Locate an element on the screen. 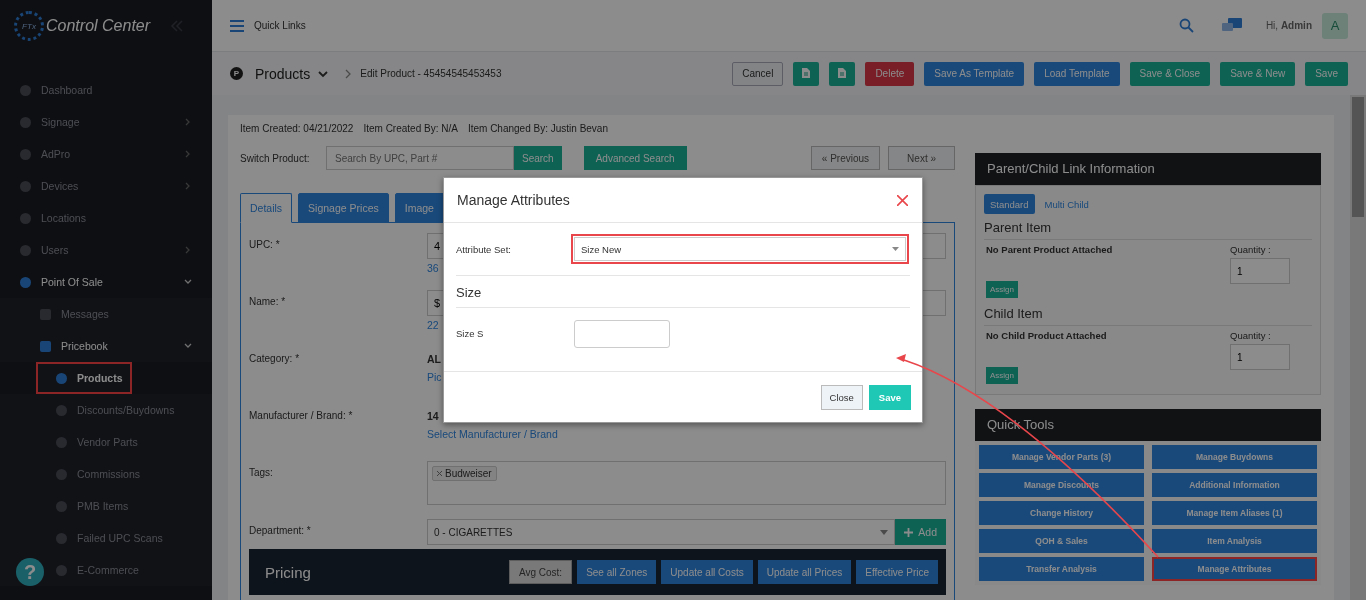 The height and width of the screenshot is (600, 1366). link-status: No Parent Product Attached is located at coordinates (1049, 249).